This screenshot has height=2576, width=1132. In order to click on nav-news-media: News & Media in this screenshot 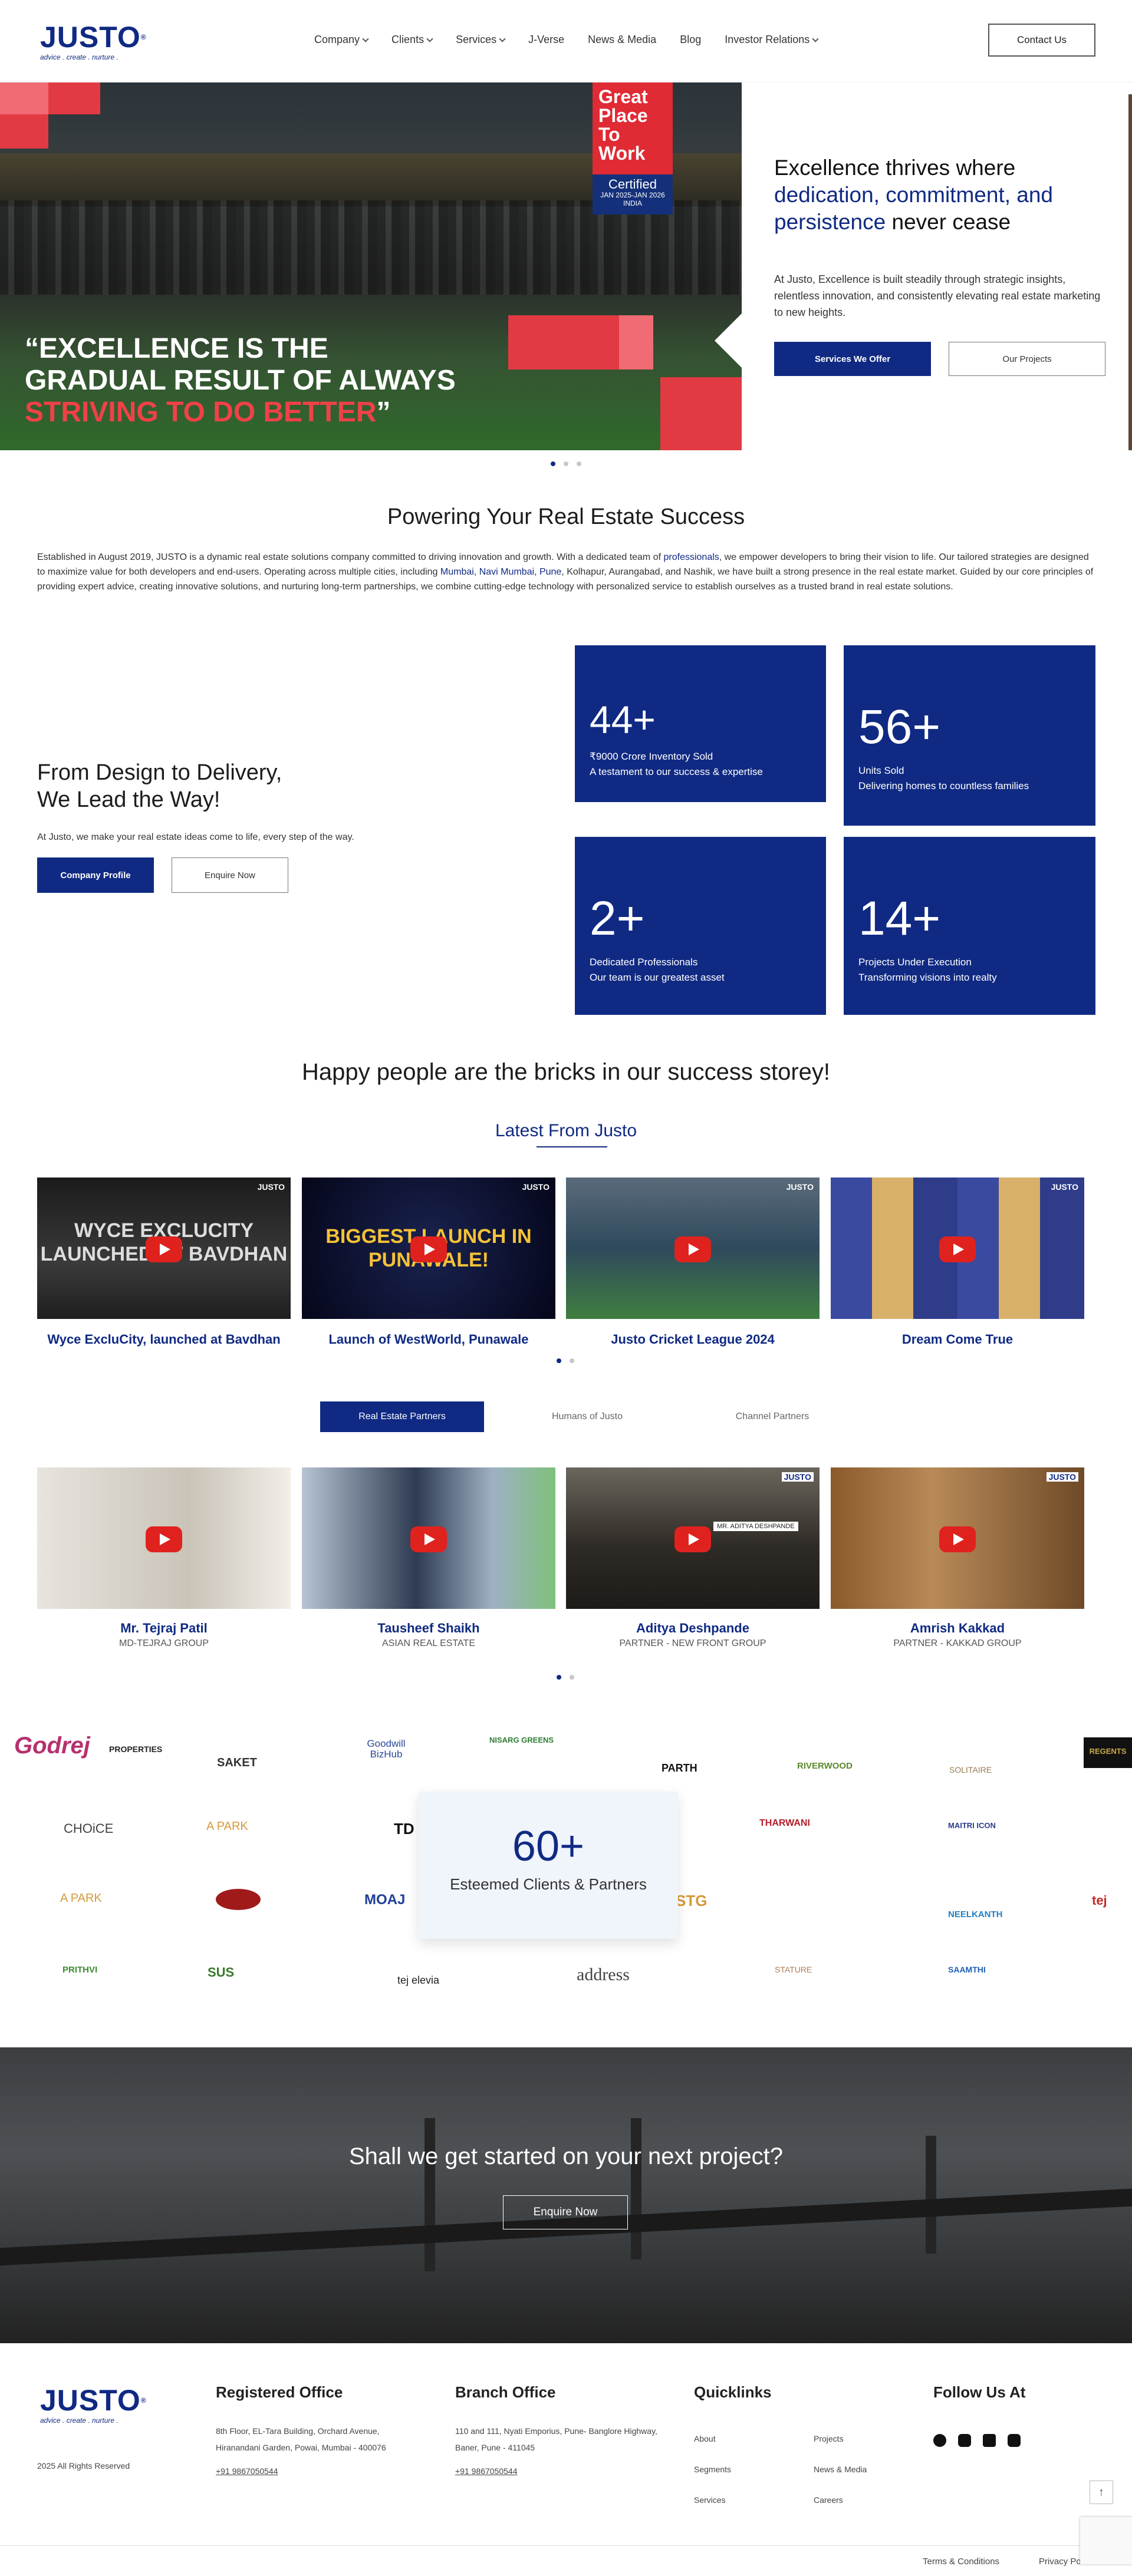, I will do `click(622, 40)`.